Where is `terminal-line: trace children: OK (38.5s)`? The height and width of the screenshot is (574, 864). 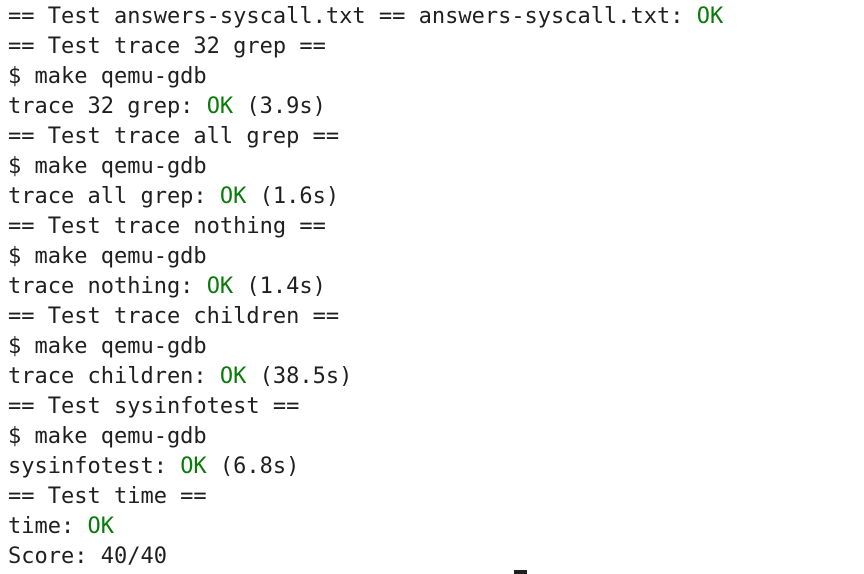
terminal-line: trace children: OK (38.5s) is located at coordinates (180, 377).